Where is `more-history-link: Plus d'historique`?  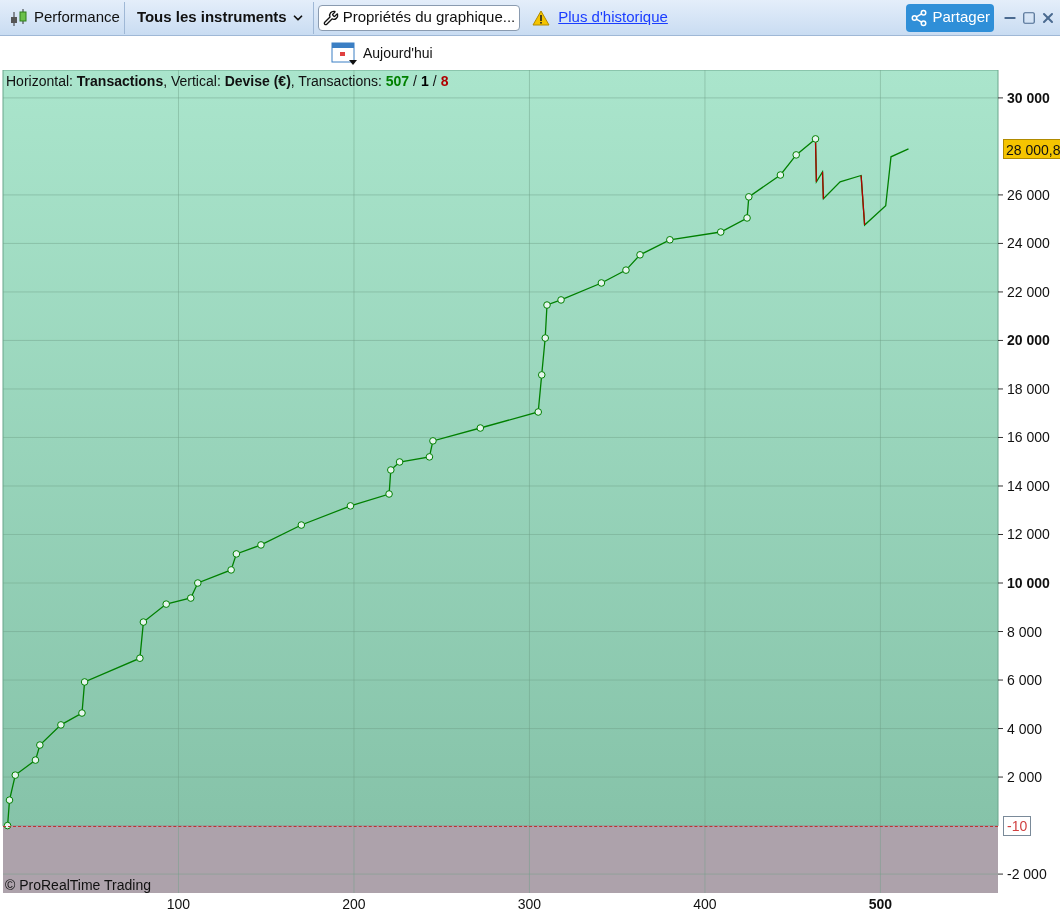
more-history-link: Plus d'historique is located at coordinates (613, 17).